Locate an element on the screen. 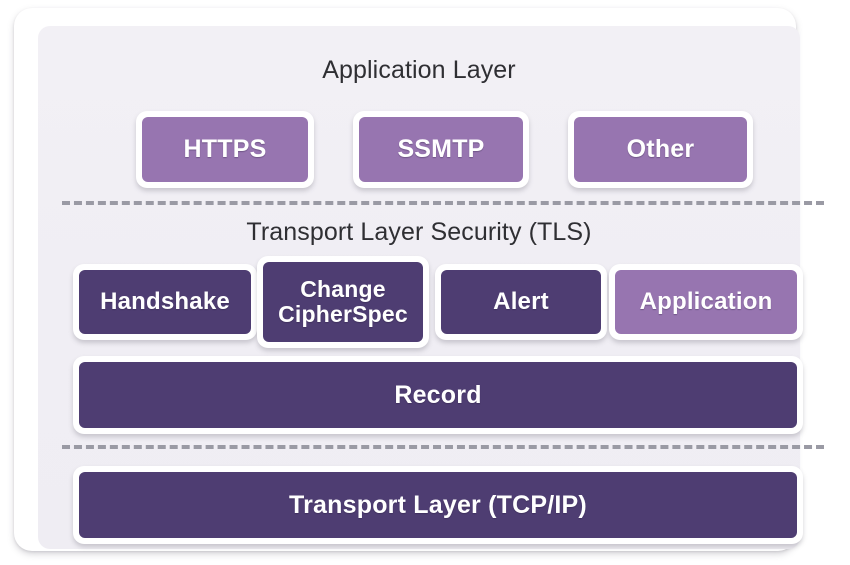  tls-block-handshake-label: Handshake is located at coordinates (165, 302).